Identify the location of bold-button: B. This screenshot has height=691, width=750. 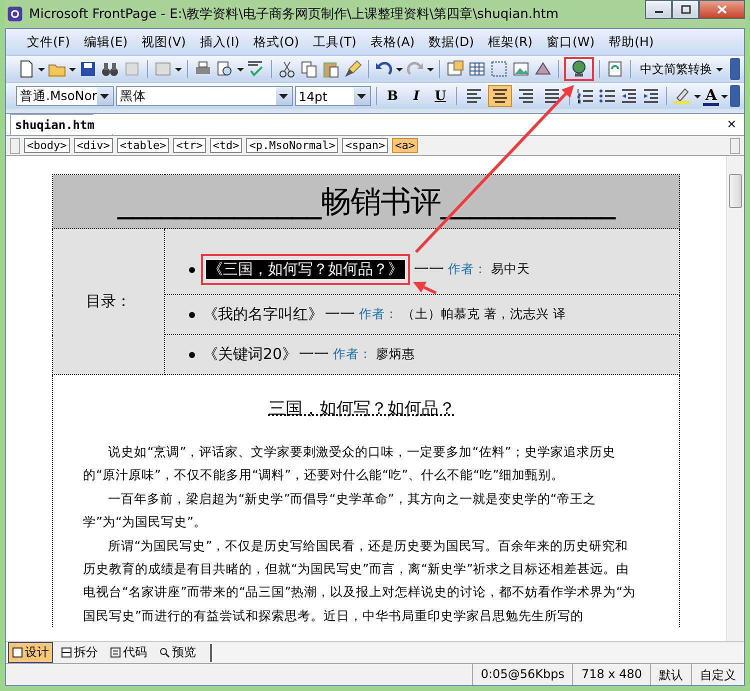
(393, 96).